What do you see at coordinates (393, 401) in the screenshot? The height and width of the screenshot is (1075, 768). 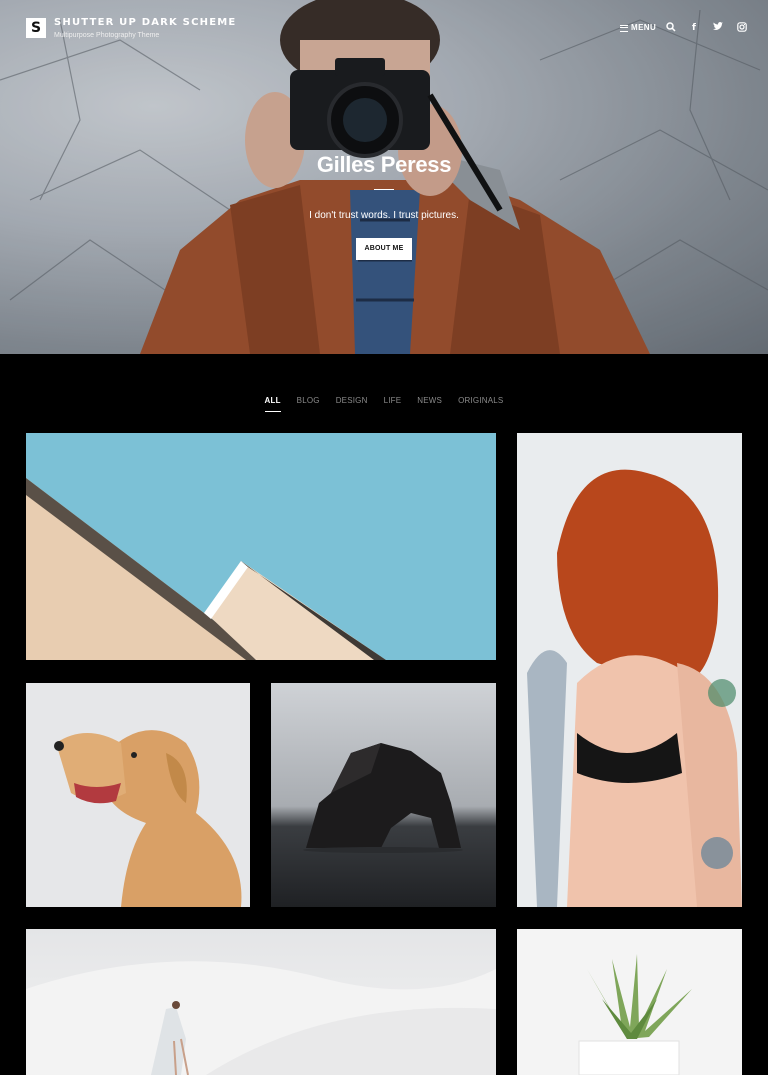 I see `filter-life: LIFE` at bounding box center [393, 401].